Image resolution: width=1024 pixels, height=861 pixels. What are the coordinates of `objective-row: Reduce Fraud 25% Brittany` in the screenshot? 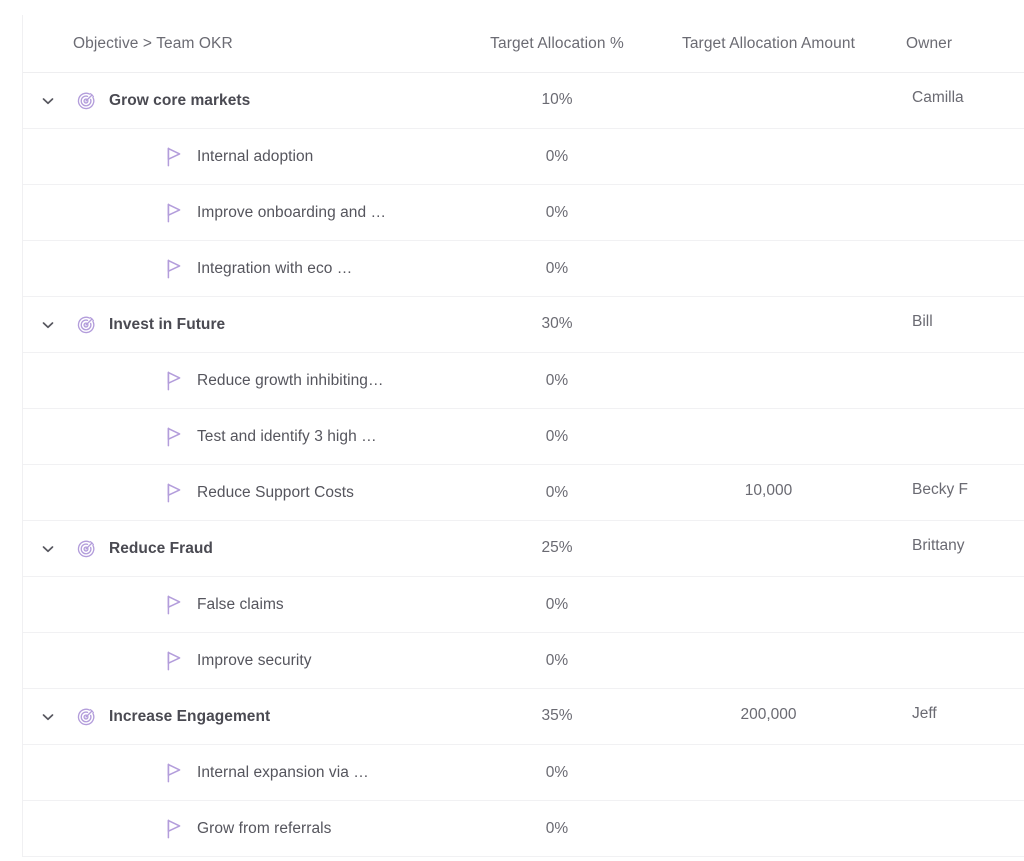 It's located at (523, 549).